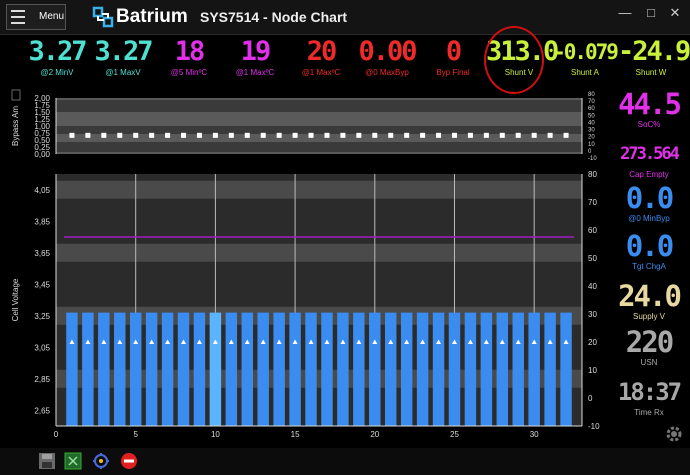  Describe the element at coordinates (15, 299) in the screenshot. I see `cell-ylabel: Cell Voltage` at that location.